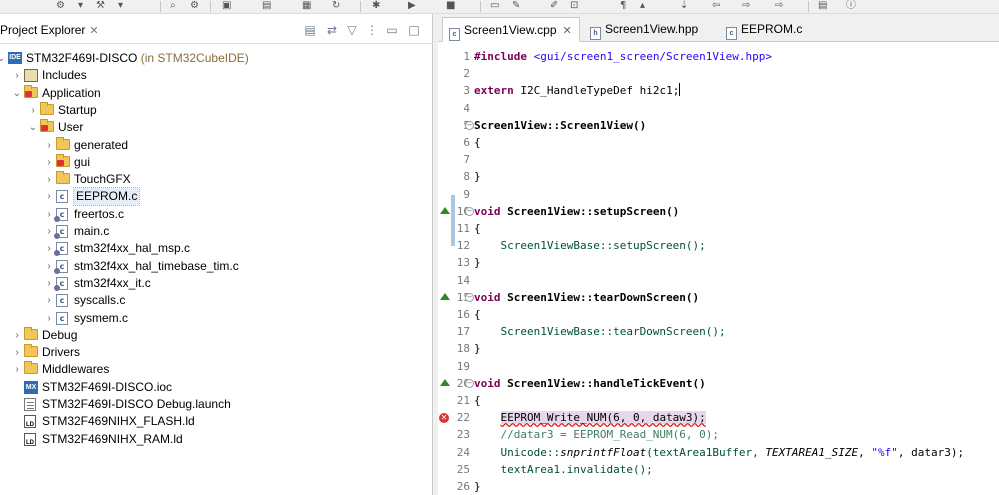 The image size is (999, 495). Describe the element at coordinates (216, 231) in the screenshot. I see `tree-item: › c main.c` at that location.